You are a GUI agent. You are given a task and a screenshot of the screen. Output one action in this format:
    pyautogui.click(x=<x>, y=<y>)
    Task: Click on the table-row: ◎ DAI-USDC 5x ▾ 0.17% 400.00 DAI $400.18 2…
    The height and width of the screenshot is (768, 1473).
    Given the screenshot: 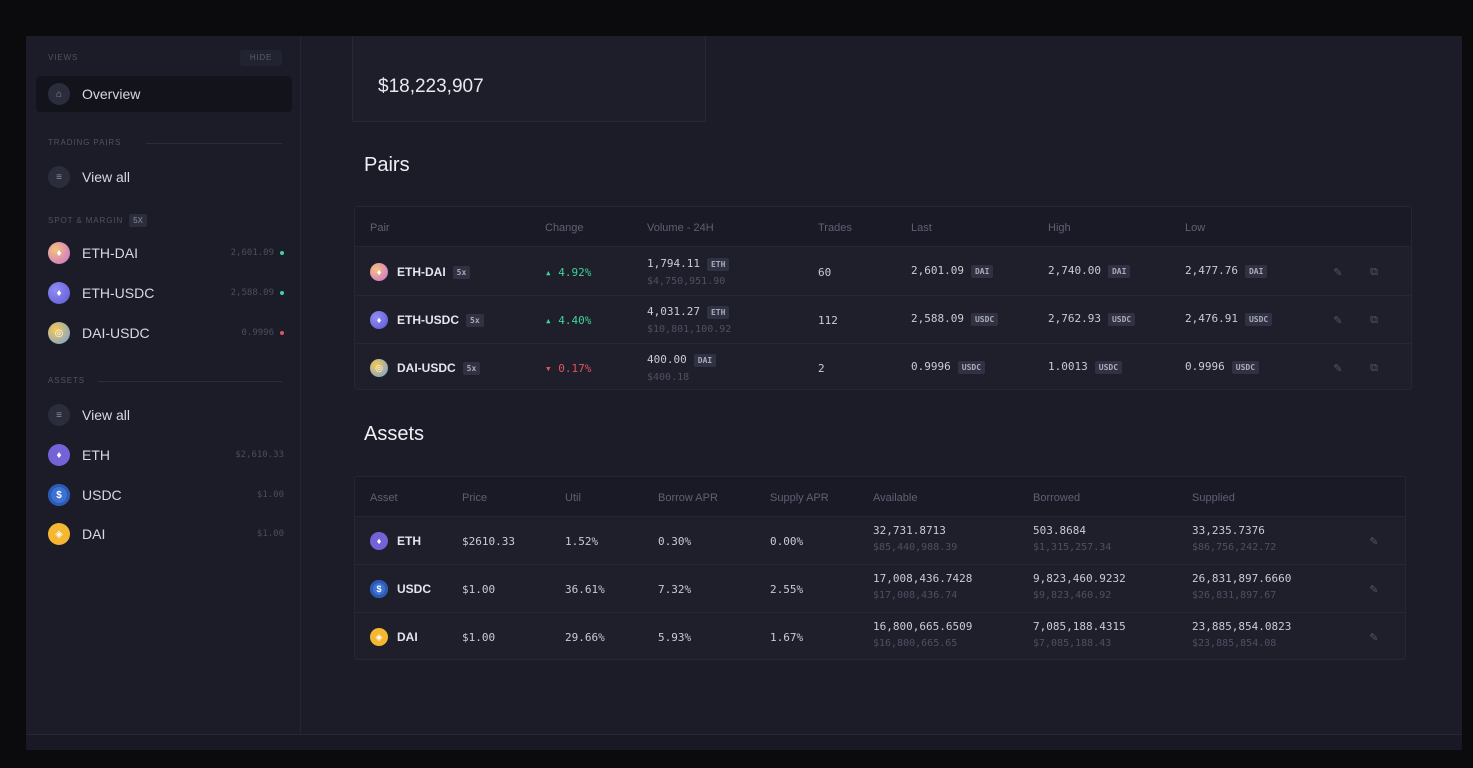 What is the action you would take?
    pyautogui.click(x=883, y=368)
    